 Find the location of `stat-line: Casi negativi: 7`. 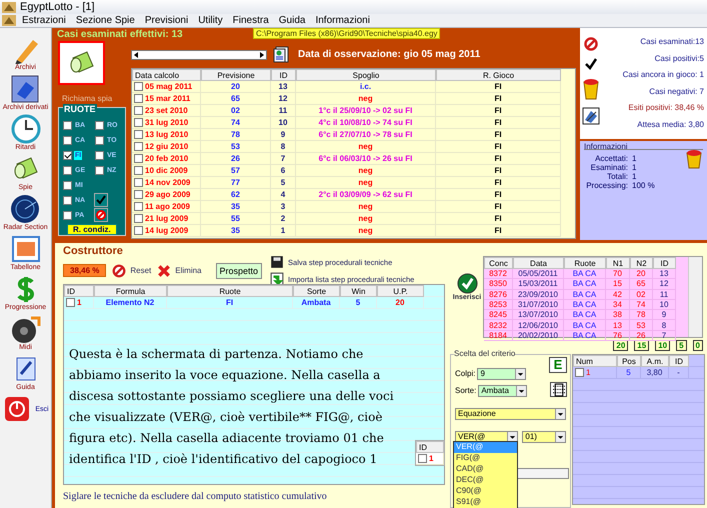

stat-line: Casi negativi: 7 is located at coordinates (676, 92).